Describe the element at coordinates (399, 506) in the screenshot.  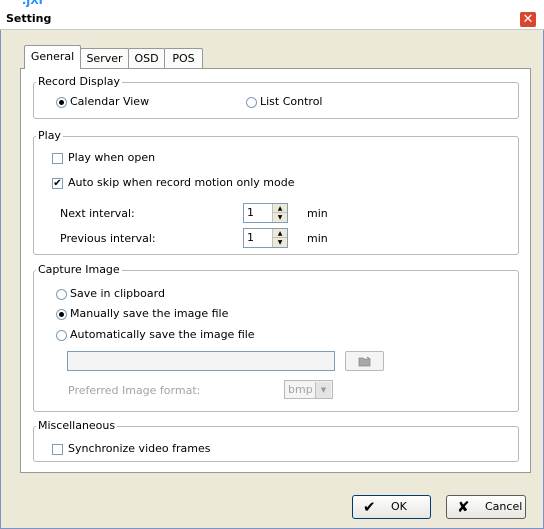
I see `ok-button-label: OK` at that location.